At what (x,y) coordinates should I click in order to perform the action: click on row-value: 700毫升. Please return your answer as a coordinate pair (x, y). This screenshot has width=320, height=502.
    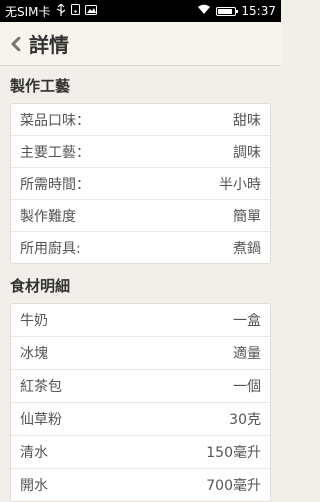
    Looking at the image, I should click on (233, 486).